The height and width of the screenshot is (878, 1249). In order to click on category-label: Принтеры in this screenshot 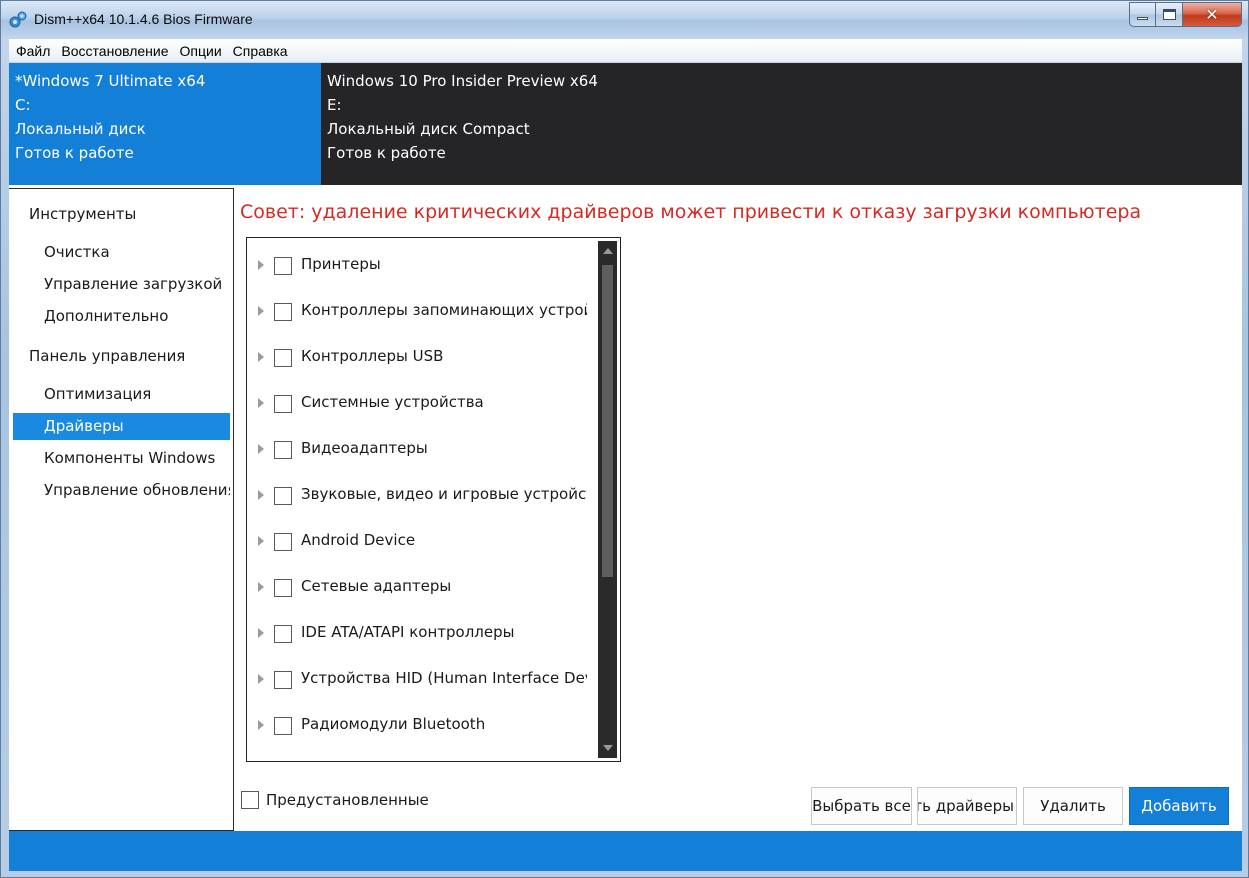, I will do `click(341, 264)`.